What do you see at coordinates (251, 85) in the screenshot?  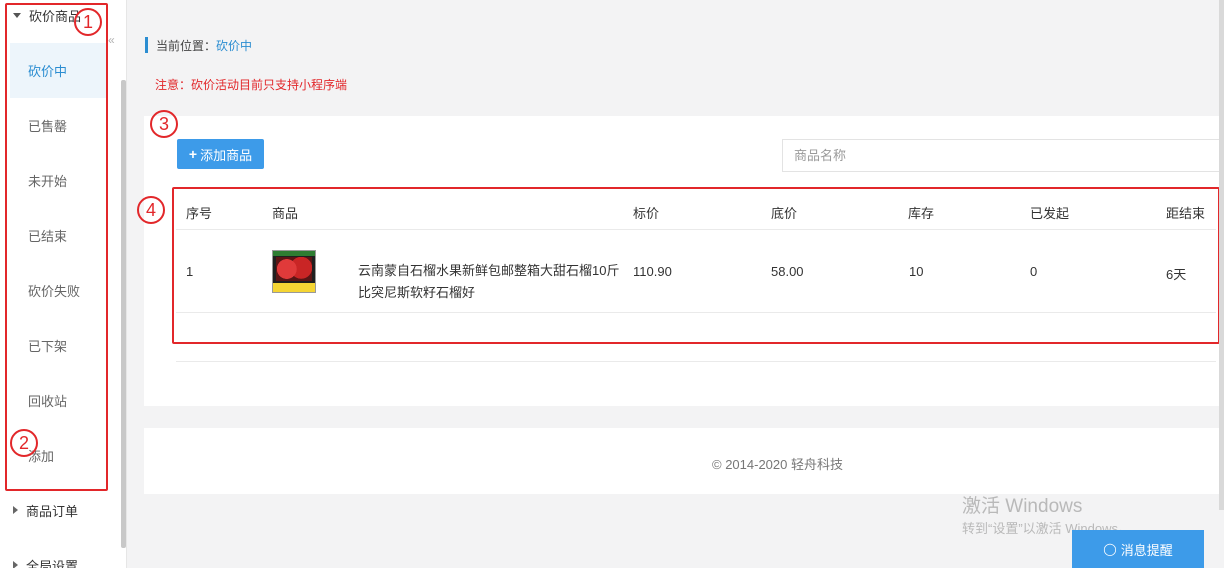 I see `notice-text: 注意：砍价活动目前只支持小程序端` at bounding box center [251, 85].